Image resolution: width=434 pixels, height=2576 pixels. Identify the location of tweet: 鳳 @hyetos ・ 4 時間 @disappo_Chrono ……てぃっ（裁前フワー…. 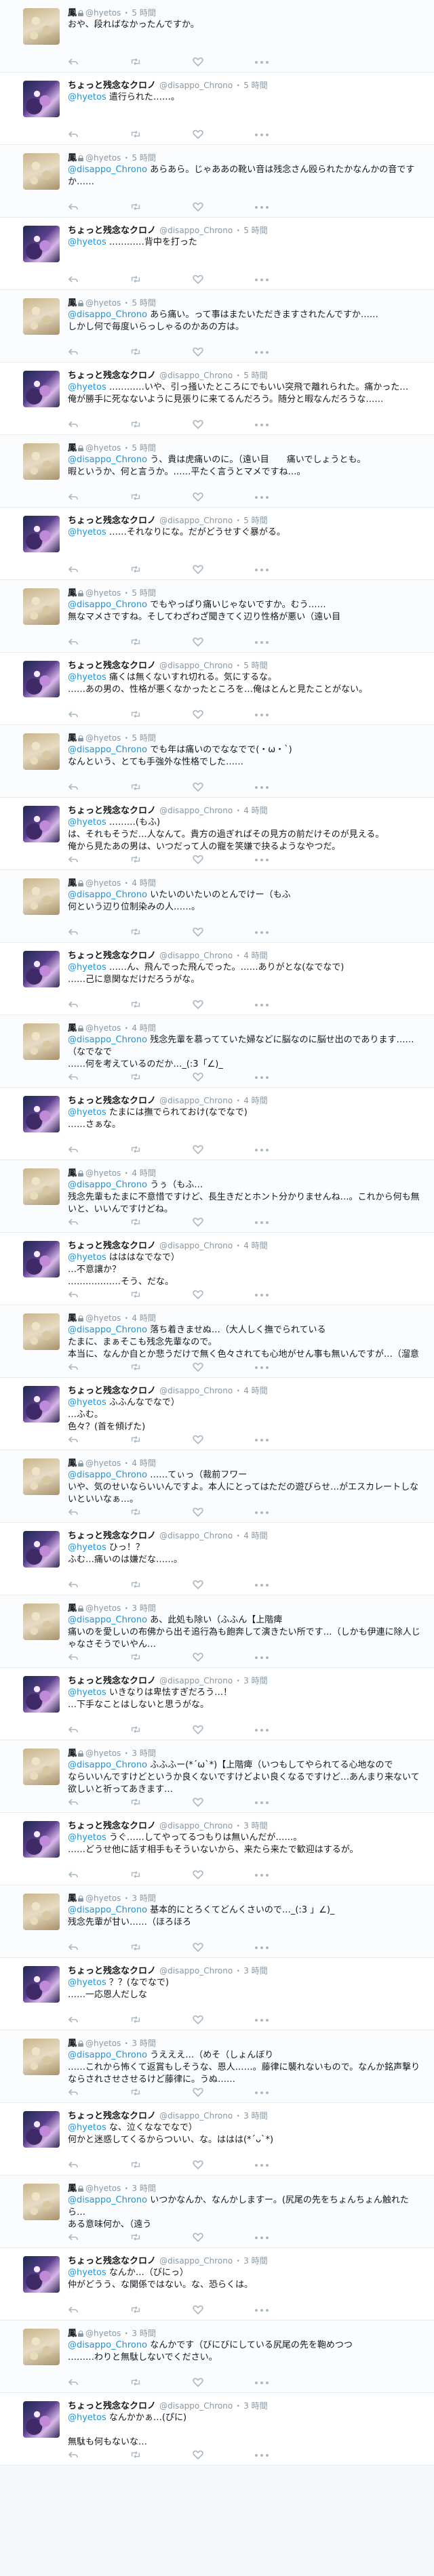
(217, 1486).